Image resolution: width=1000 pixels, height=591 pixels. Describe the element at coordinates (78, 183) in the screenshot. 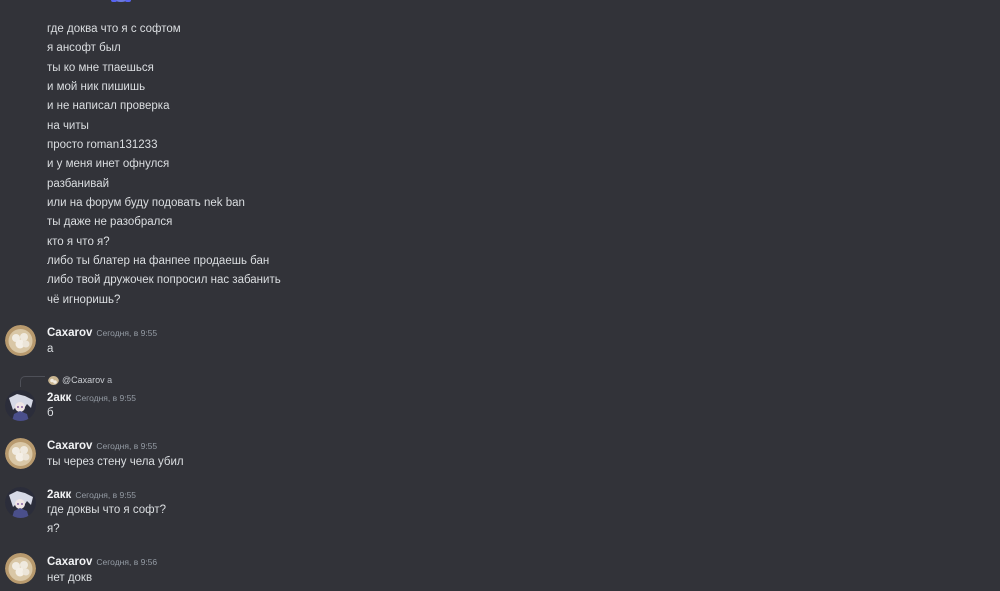

I see `message-line: разбанивай` at that location.